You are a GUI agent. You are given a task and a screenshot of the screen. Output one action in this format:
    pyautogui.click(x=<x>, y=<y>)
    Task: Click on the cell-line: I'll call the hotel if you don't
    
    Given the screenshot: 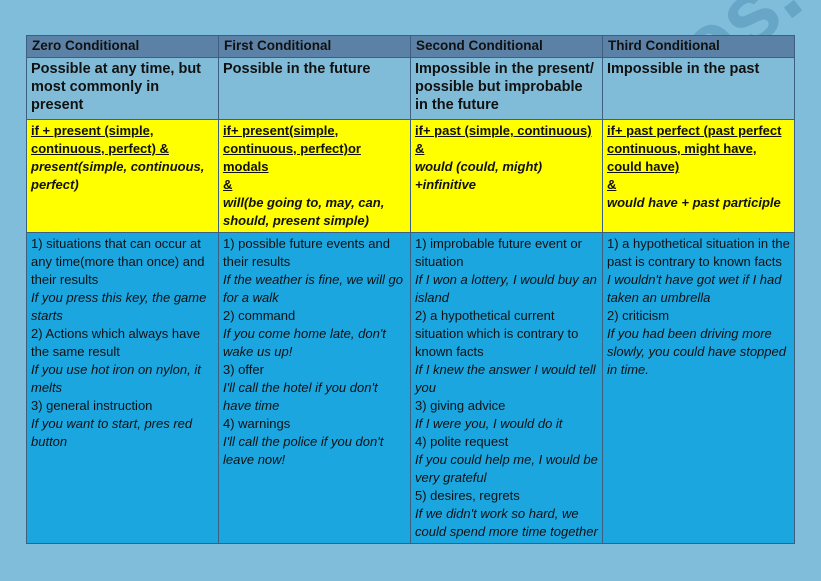 What is the action you would take?
    pyautogui.click(x=300, y=387)
    